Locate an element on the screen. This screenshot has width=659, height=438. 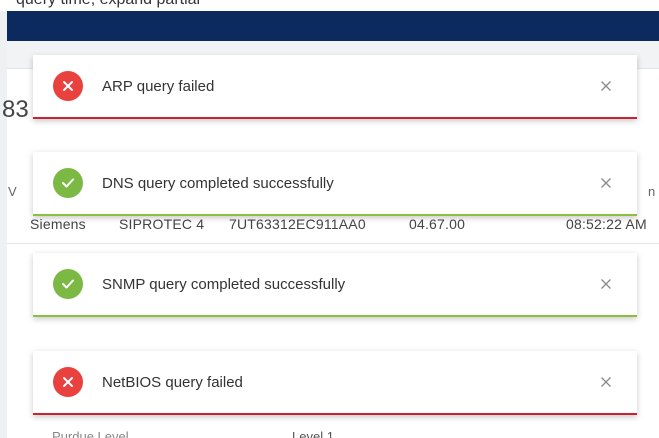
device-time: 08:52:22 AM is located at coordinates (606, 224).